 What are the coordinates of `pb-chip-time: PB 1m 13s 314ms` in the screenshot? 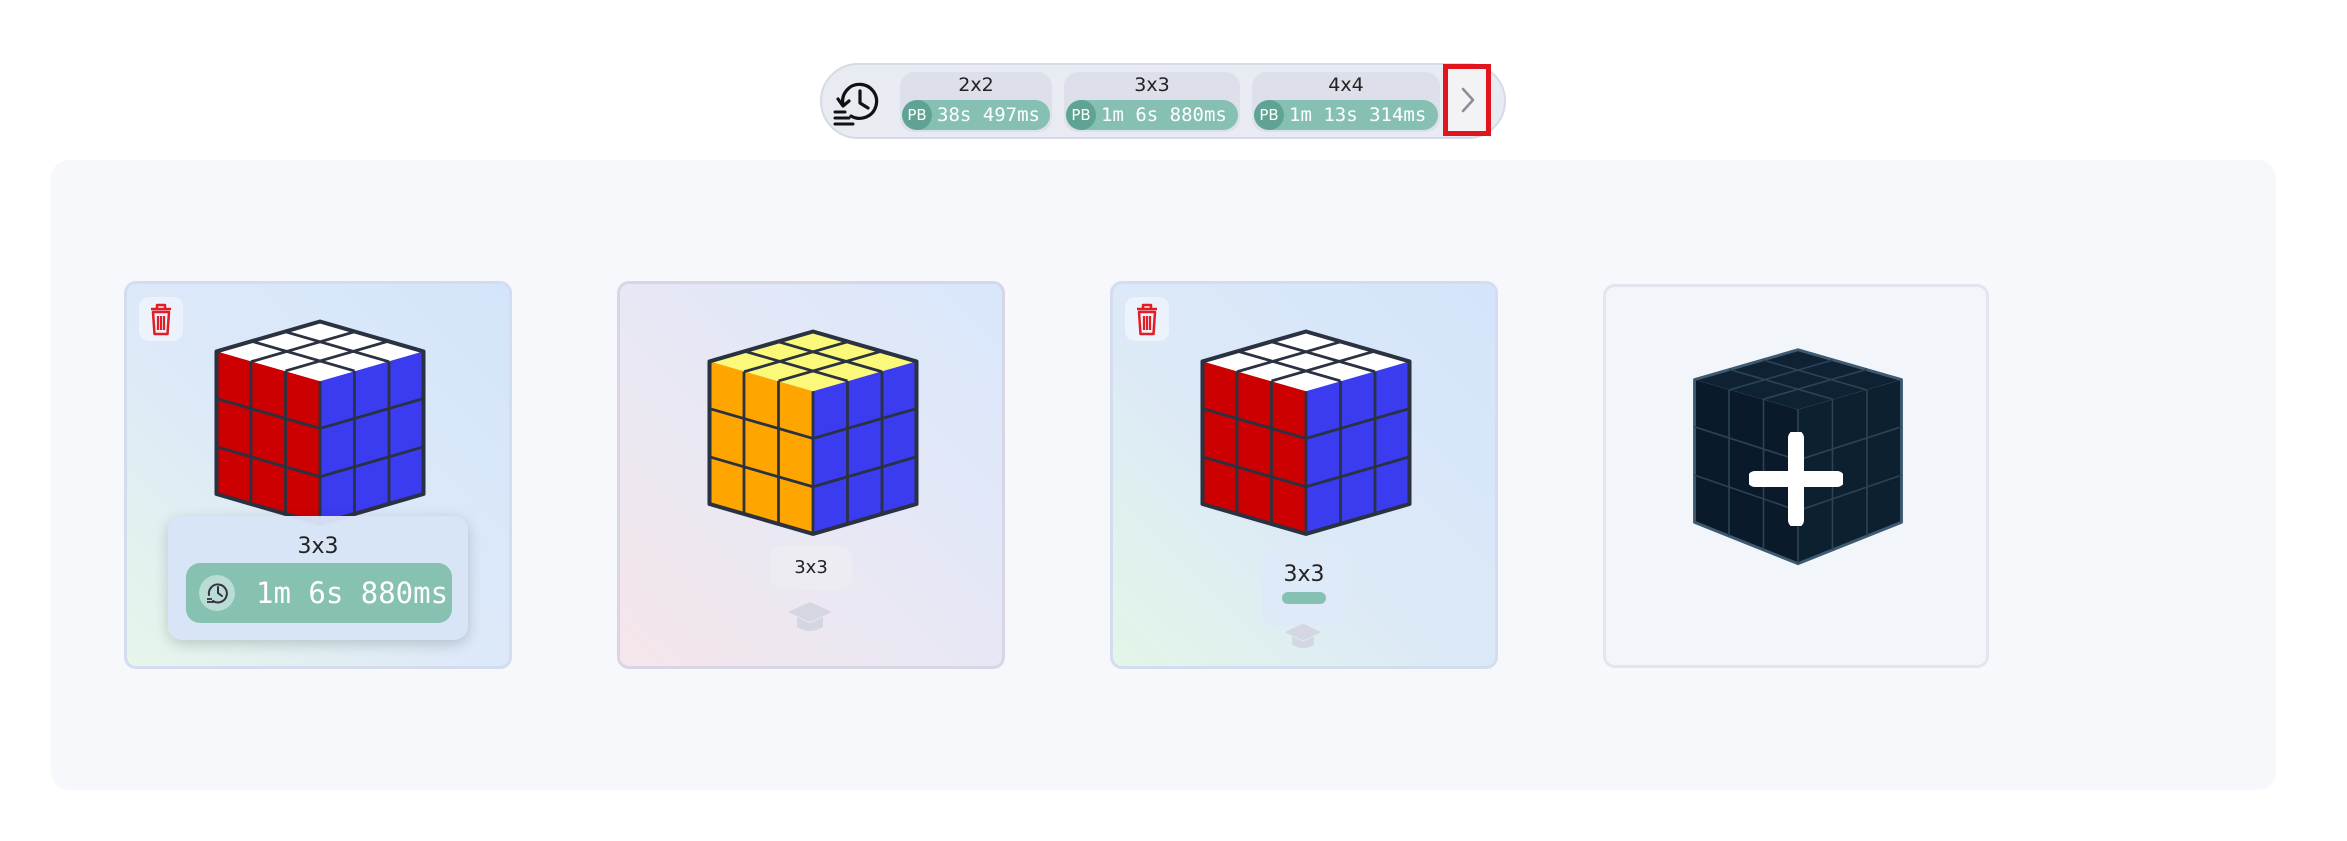 It's located at (1346, 115).